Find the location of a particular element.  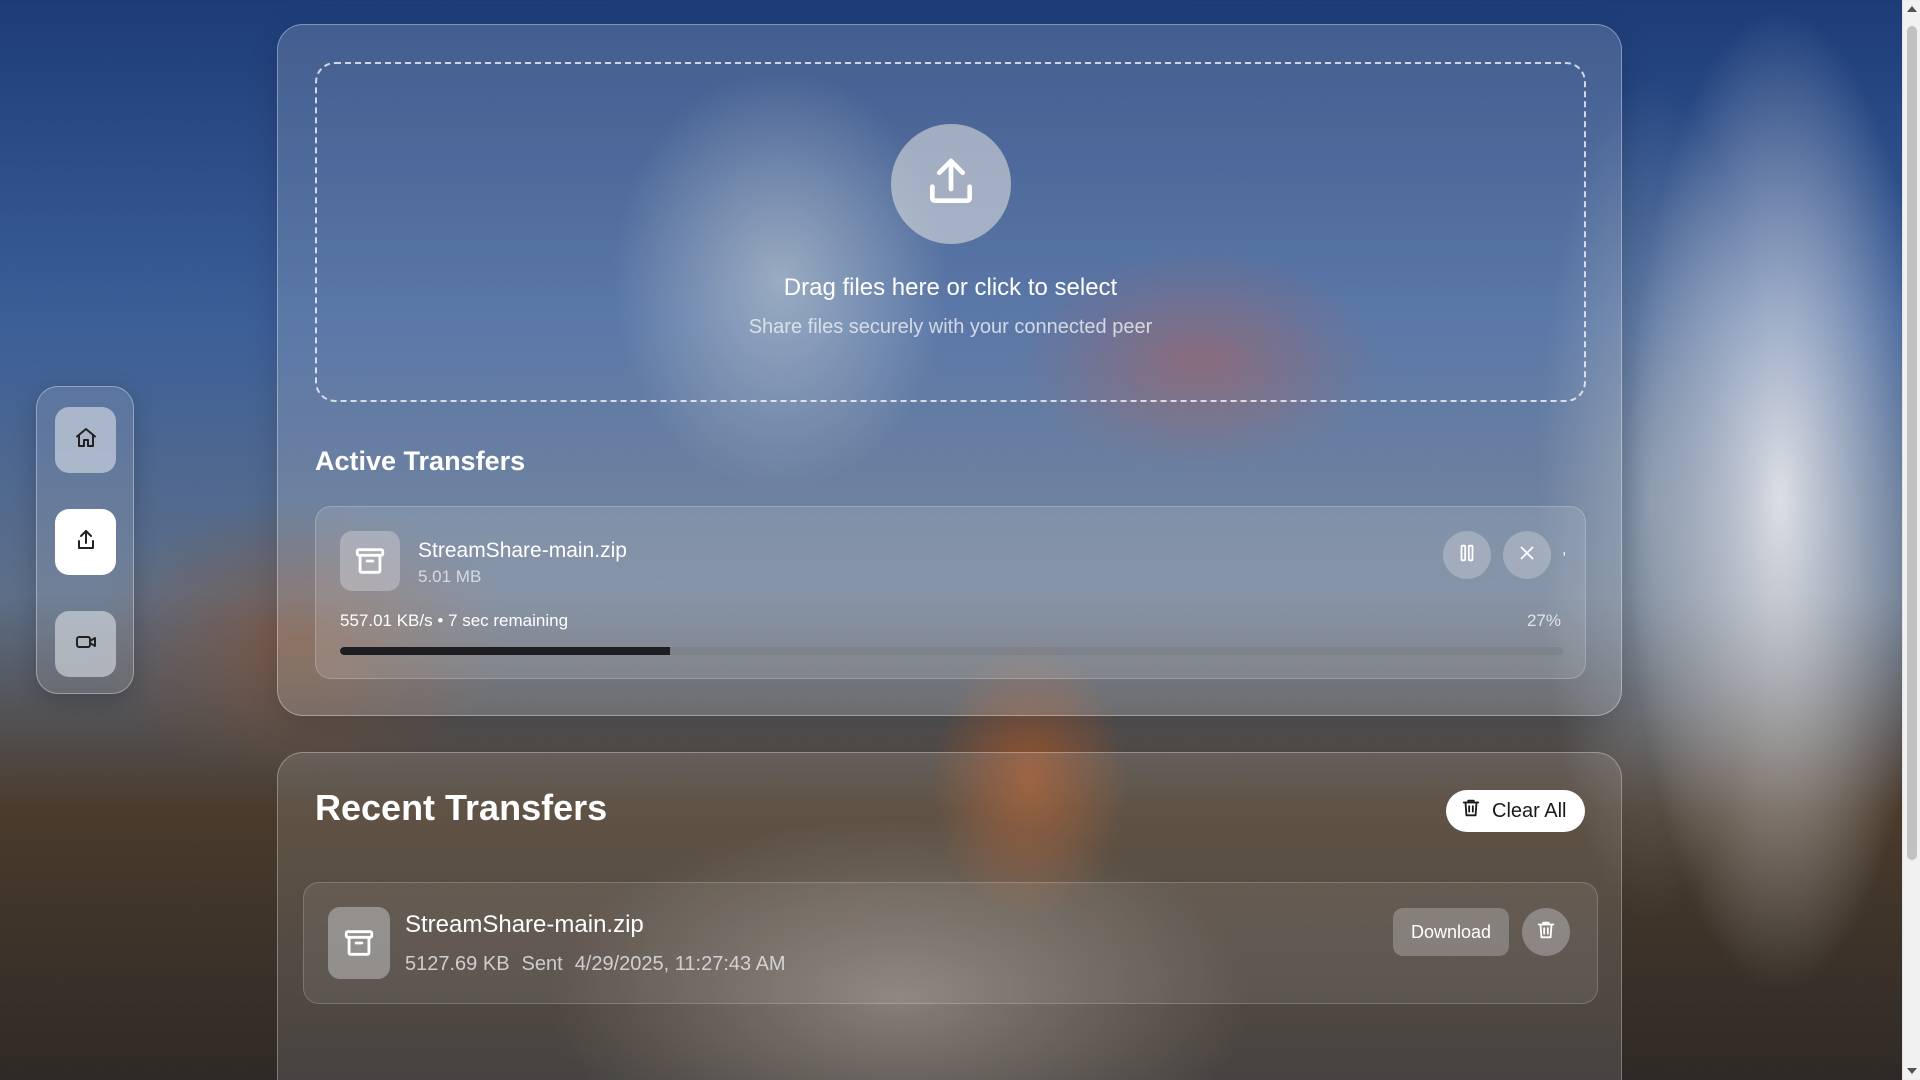

sidebar-item-share is located at coordinates (85, 542).